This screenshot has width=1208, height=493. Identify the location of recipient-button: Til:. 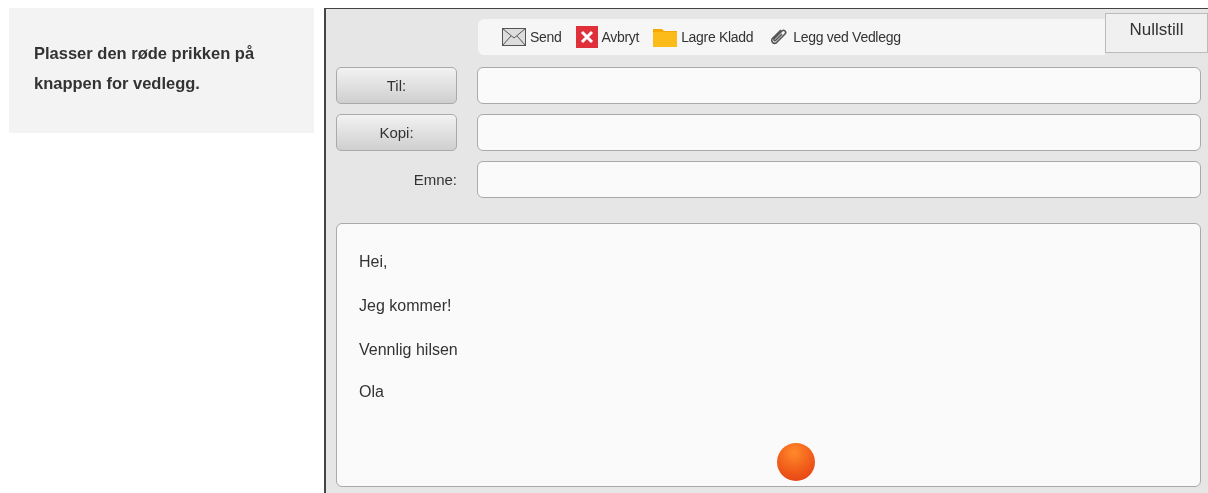
(396, 85).